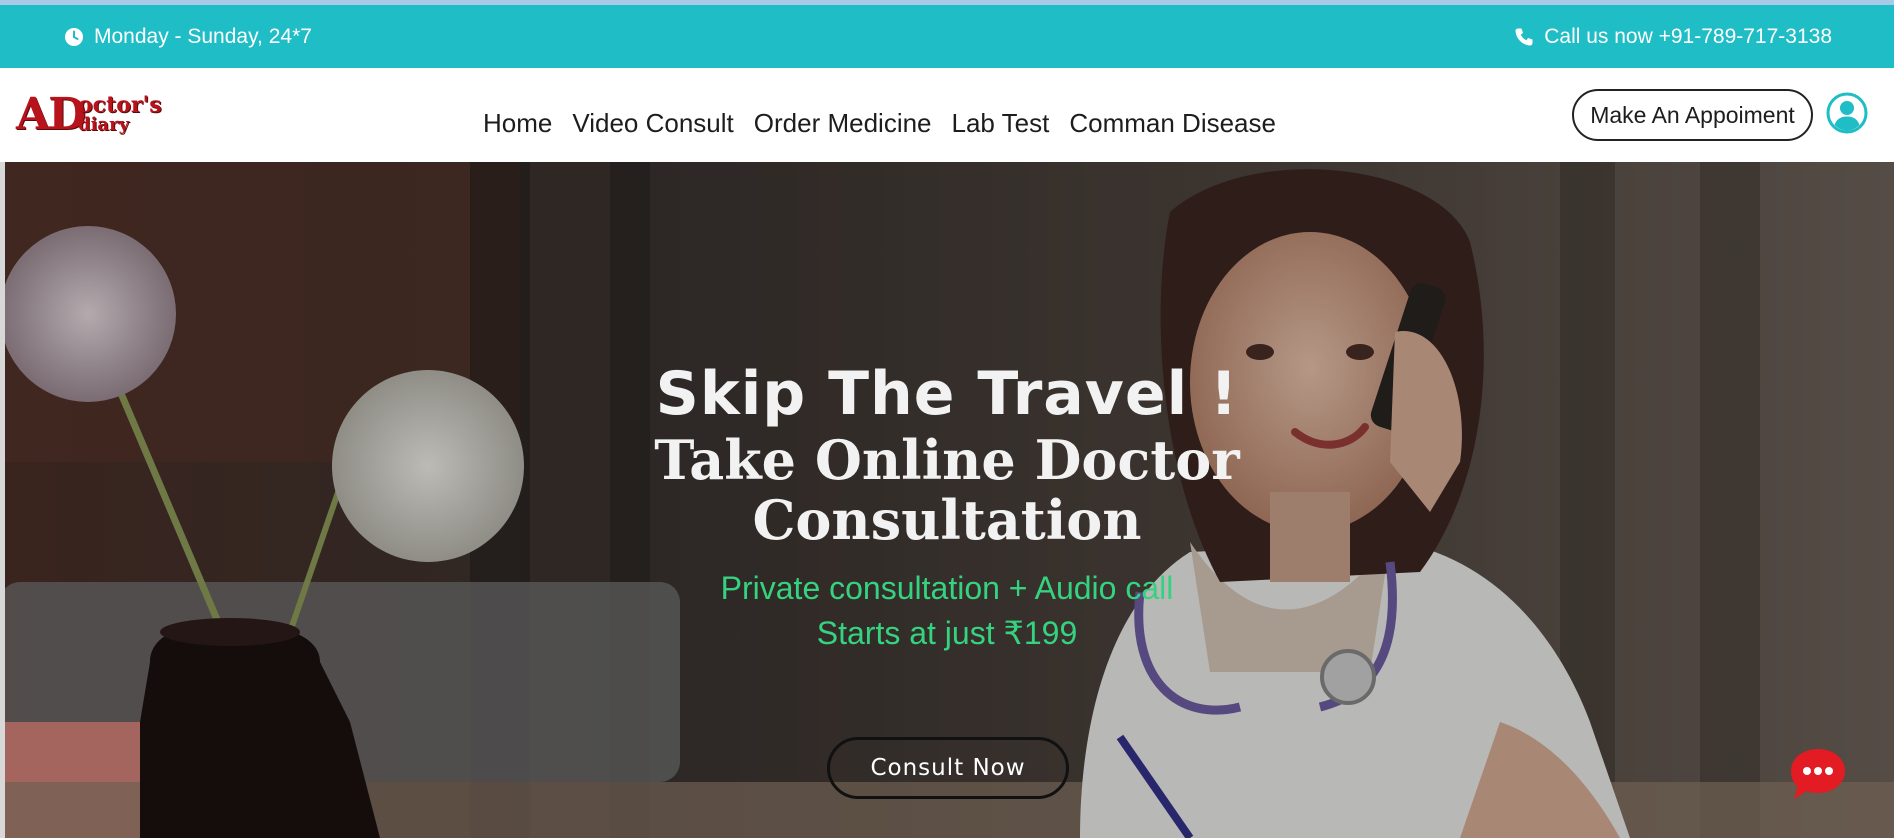 The image size is (1894, 838). I want to click on phone-number: Call us now +91-789-717-3138, so click(1688, 37).